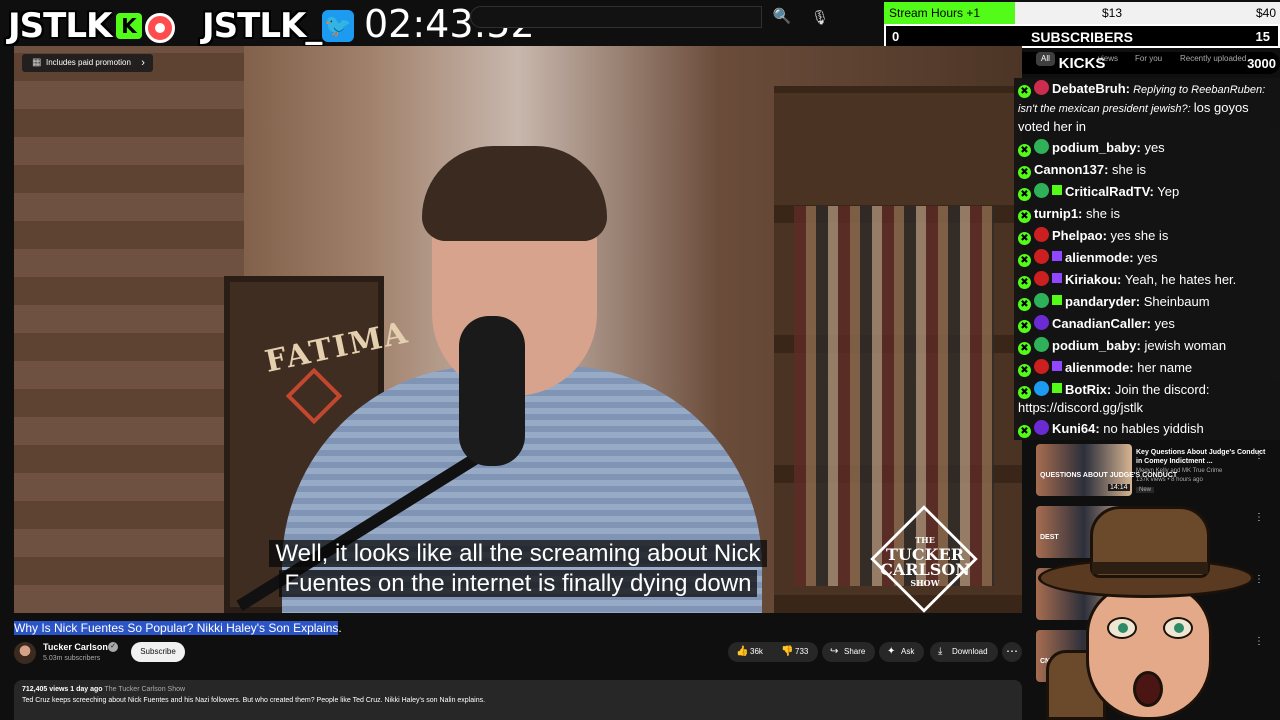  Describe the element at coordinates (1183, 345) in the screenshot. I see `chat-text: jewish woman` at that location.